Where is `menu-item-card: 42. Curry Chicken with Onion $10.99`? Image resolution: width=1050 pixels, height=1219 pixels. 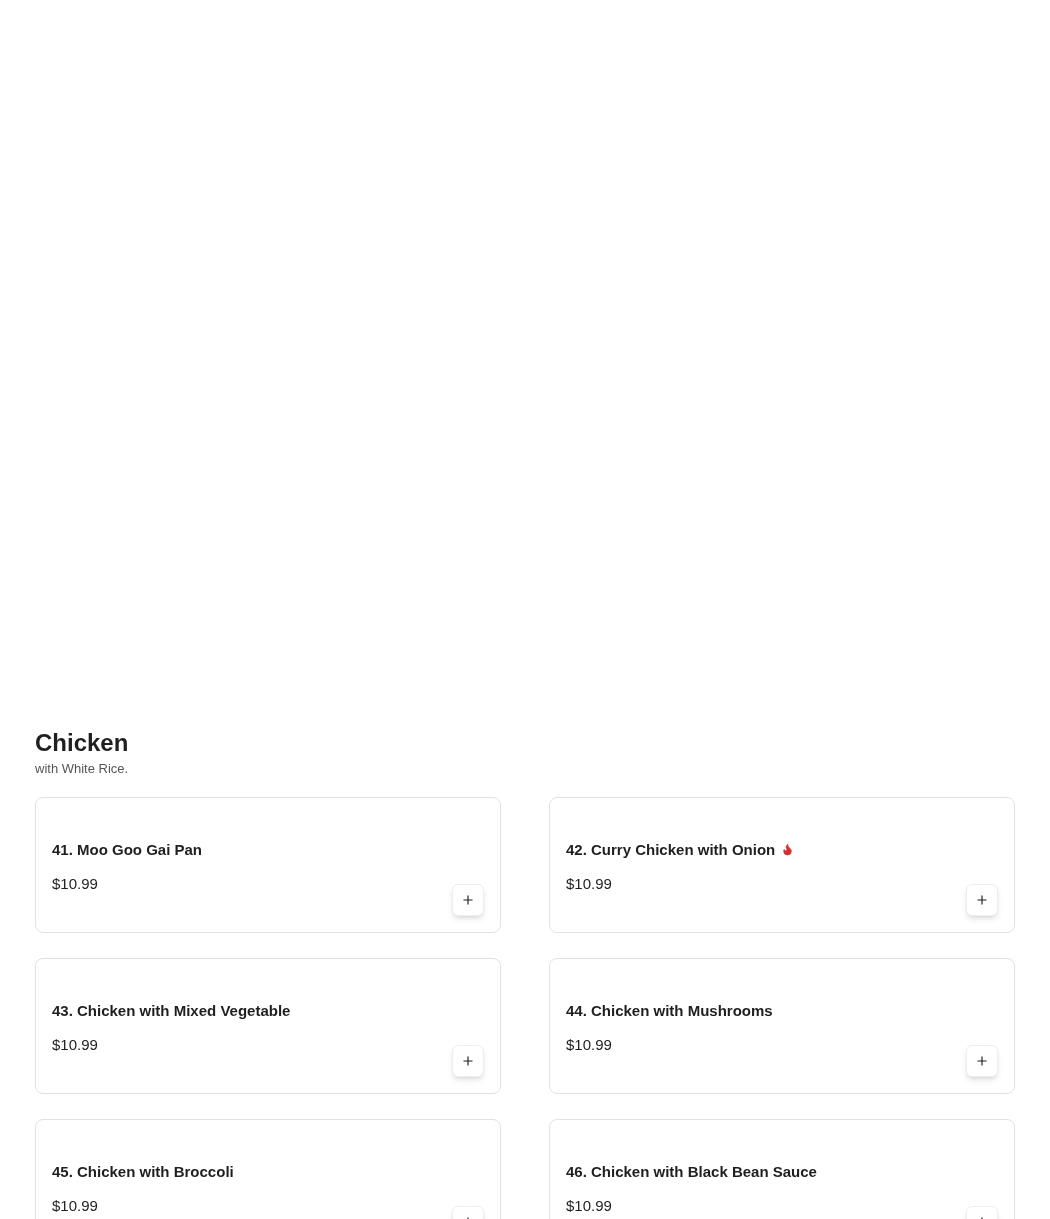 menu-item-card: 42. Curry Chicken with Onion $10.99 is located at coordinates (782, 864).